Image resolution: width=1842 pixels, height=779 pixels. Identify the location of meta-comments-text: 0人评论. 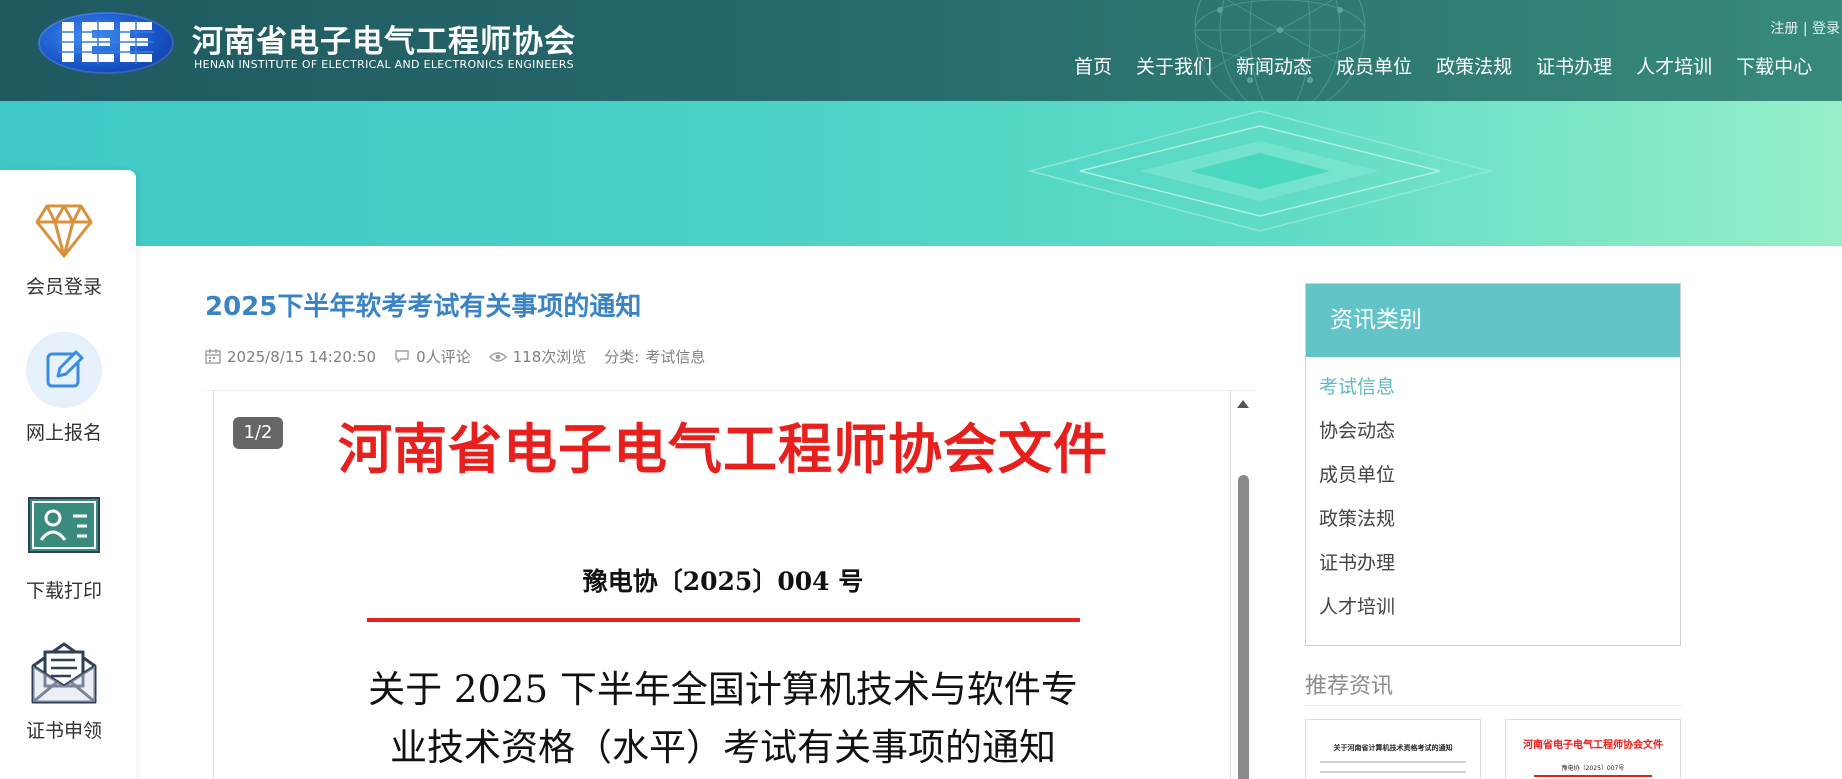
(443, 357).